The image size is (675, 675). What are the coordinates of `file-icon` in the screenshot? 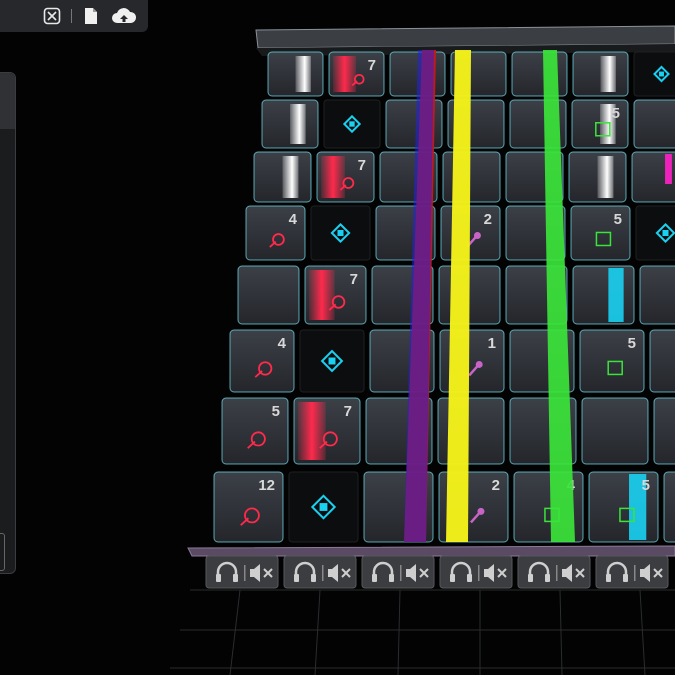 It's located at (91, 16).